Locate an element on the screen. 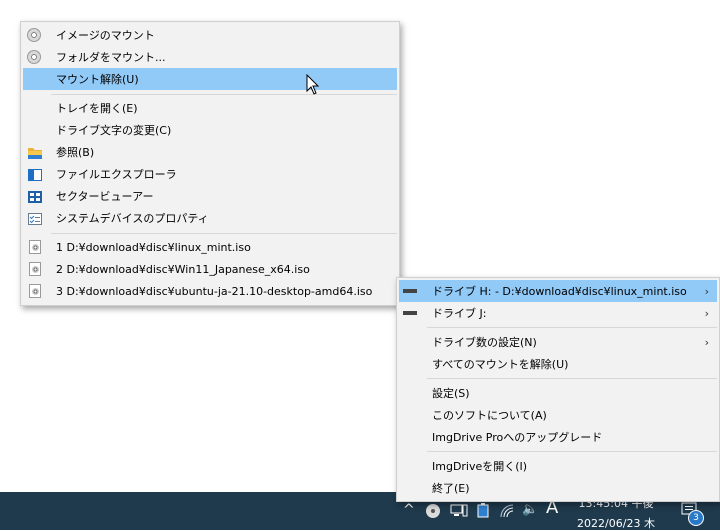 This screenshot has height=531, width=720. menu-item-file-explorer: ファイルエクスプローラ is located at coordinates (210, 174).